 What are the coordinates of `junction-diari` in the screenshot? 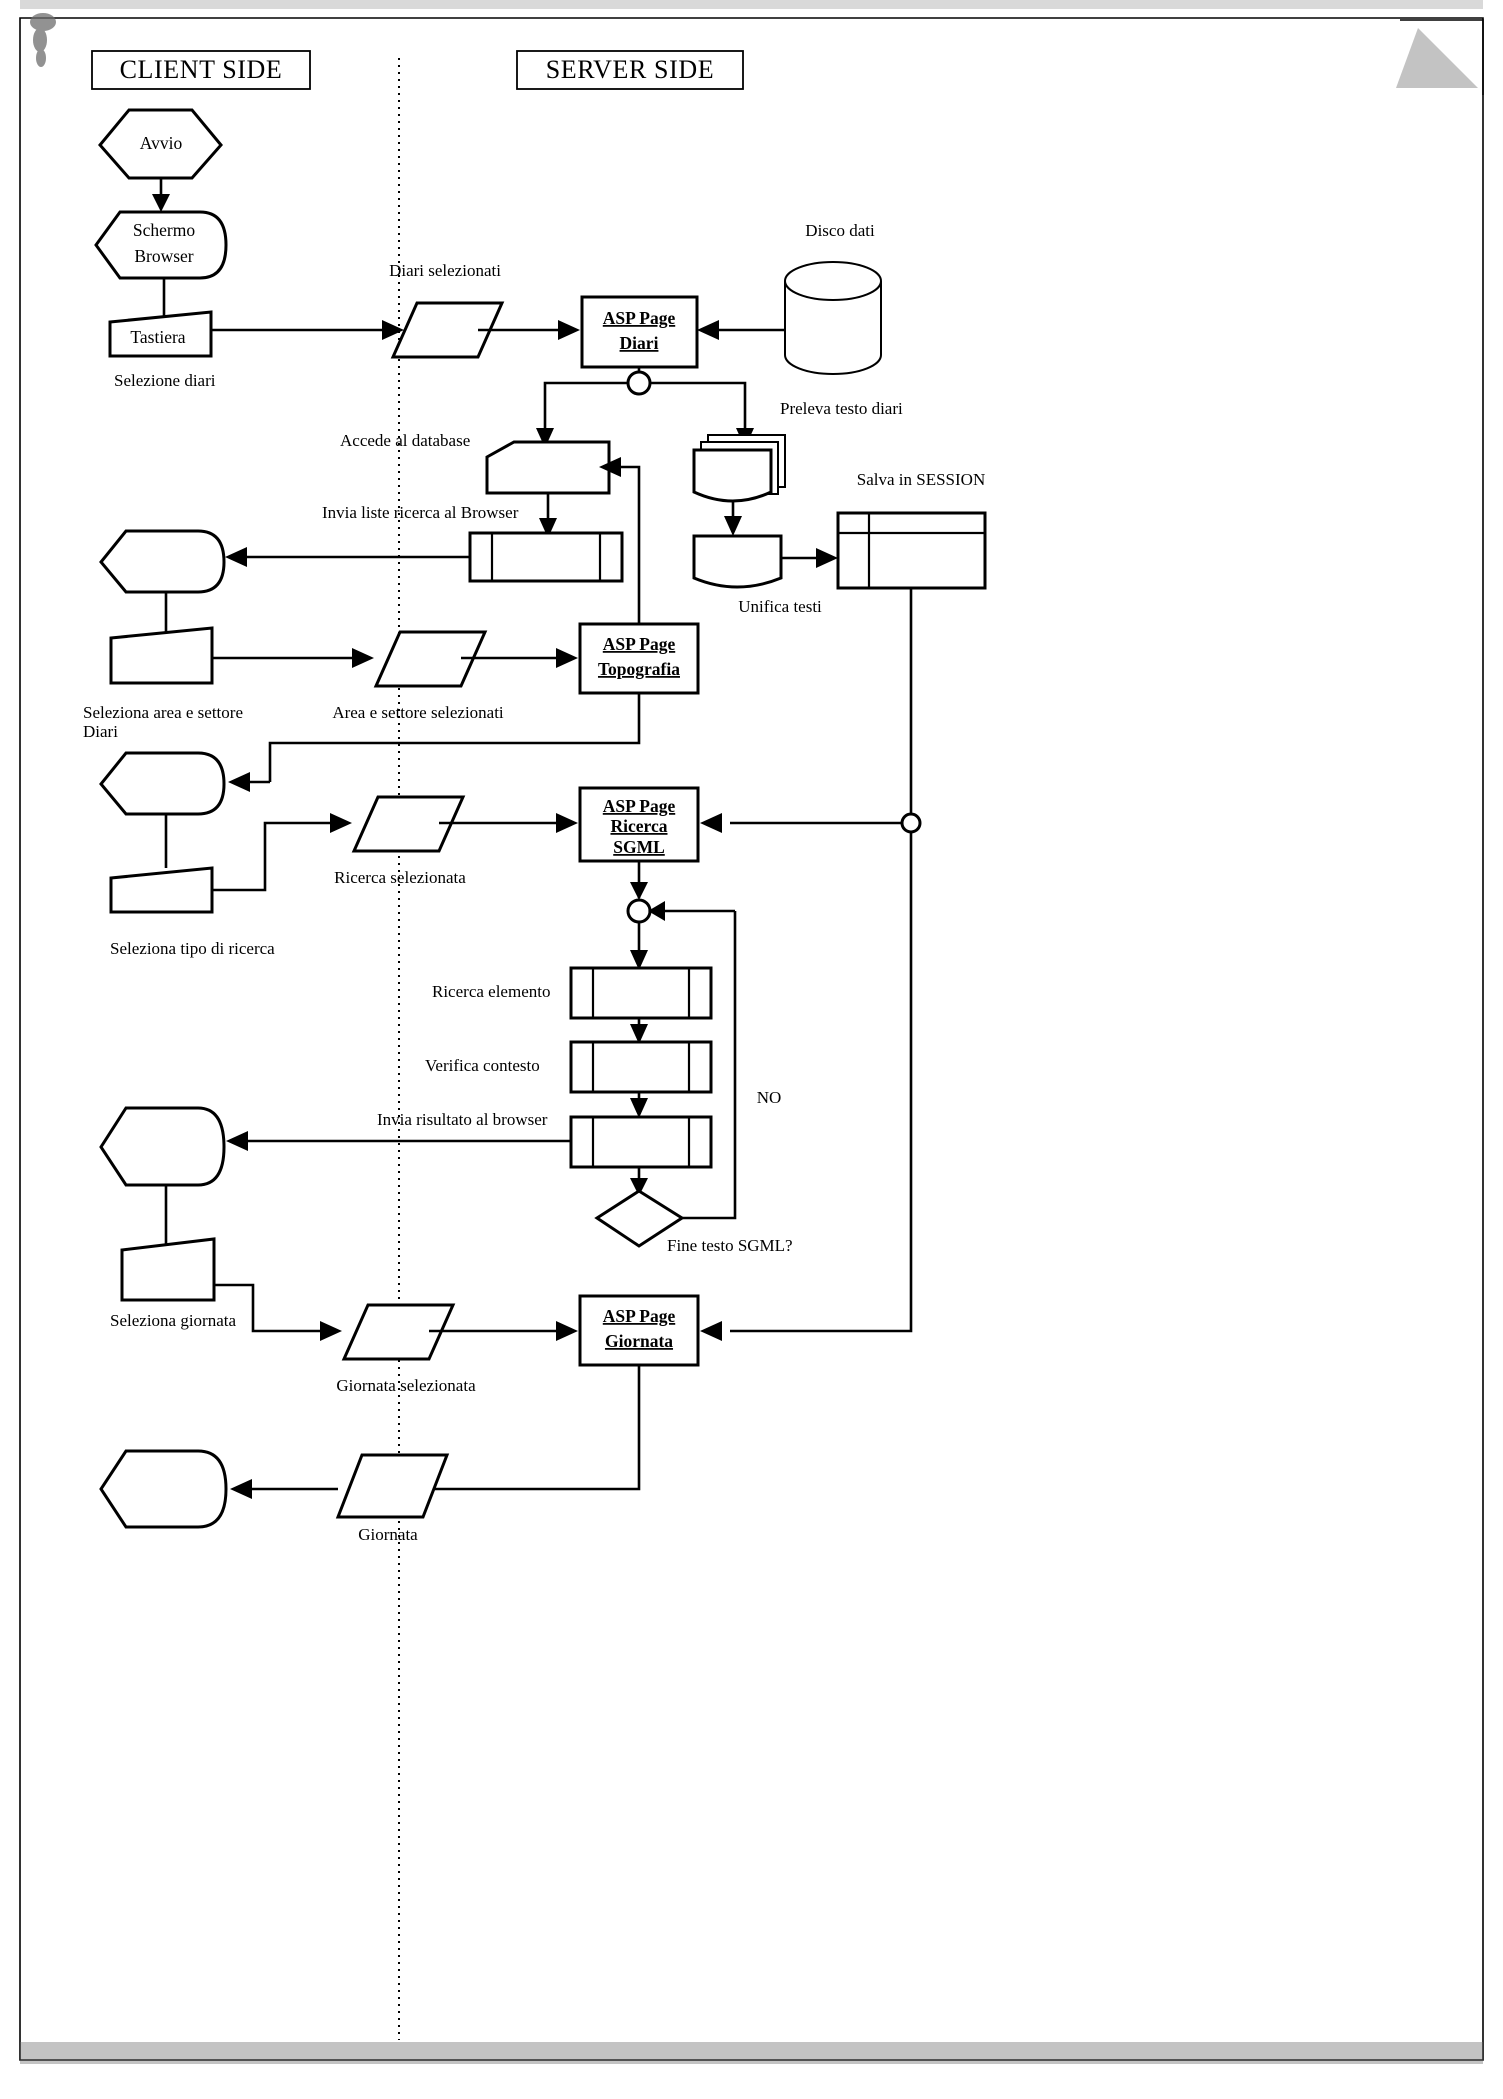 It's located at (639, 383).